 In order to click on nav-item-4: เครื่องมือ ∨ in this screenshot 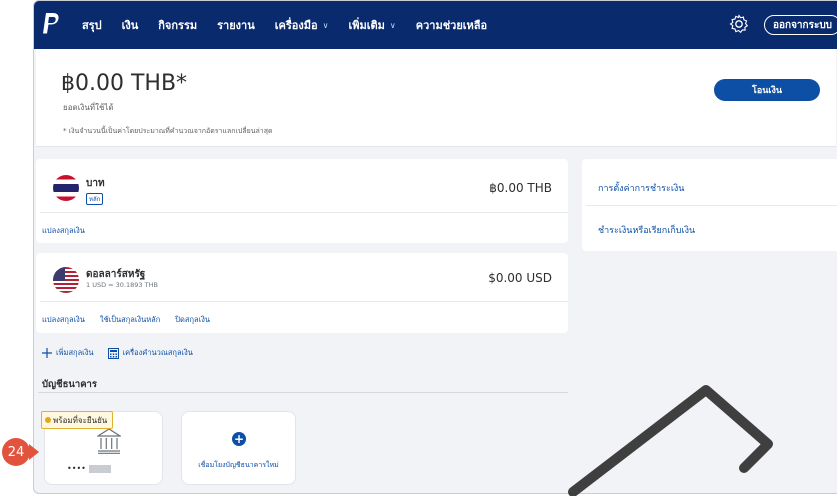, I will do `click(302, 25)`.